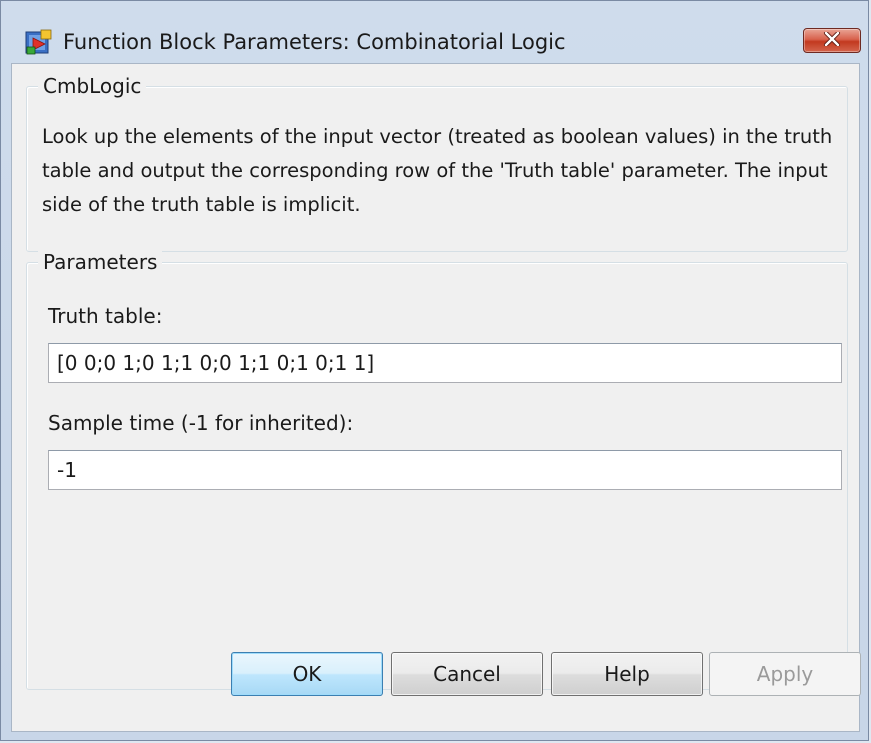  I want to click on close-button, so click(832, 40).